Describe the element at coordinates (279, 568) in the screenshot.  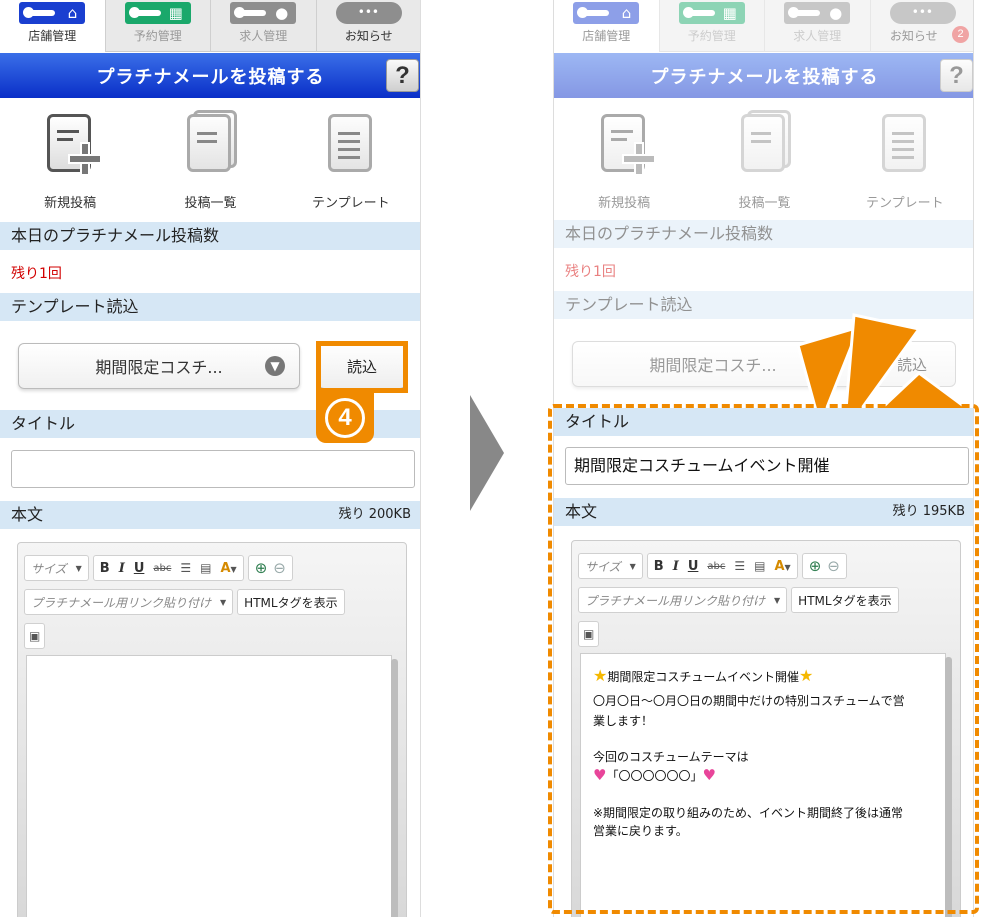
I see `remove-link-icon: ⊖` at that location.